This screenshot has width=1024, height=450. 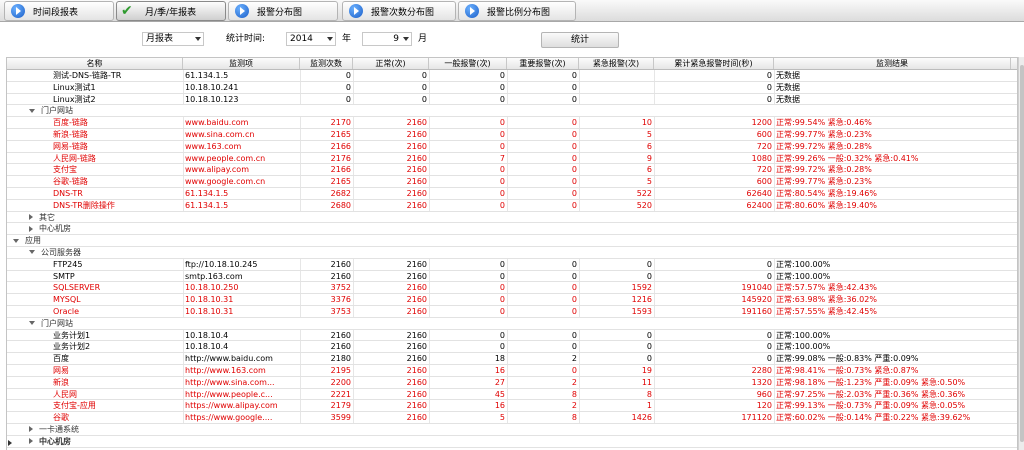 I want to click on table-cell: 正常:57.57% 紧急:42.43%, so click(x=826, y=288).